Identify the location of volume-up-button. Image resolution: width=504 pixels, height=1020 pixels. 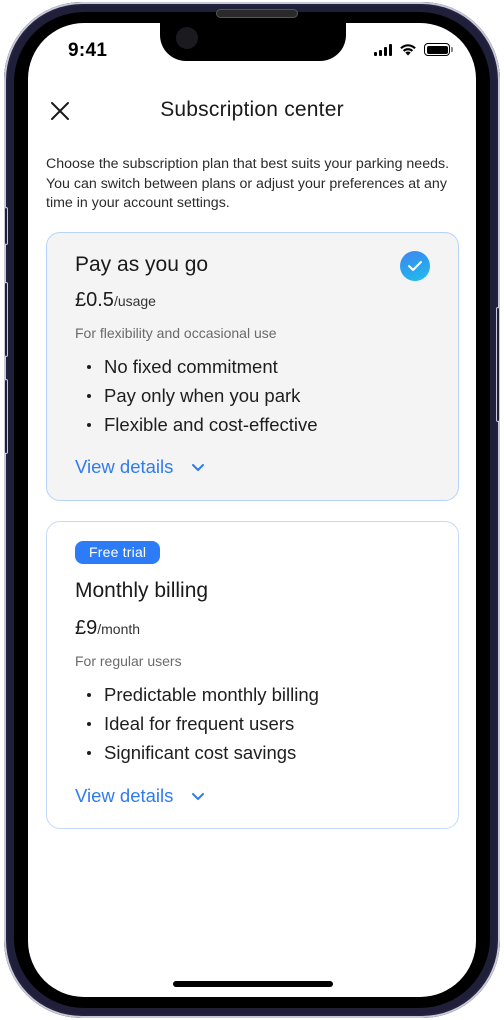
(6, 319).